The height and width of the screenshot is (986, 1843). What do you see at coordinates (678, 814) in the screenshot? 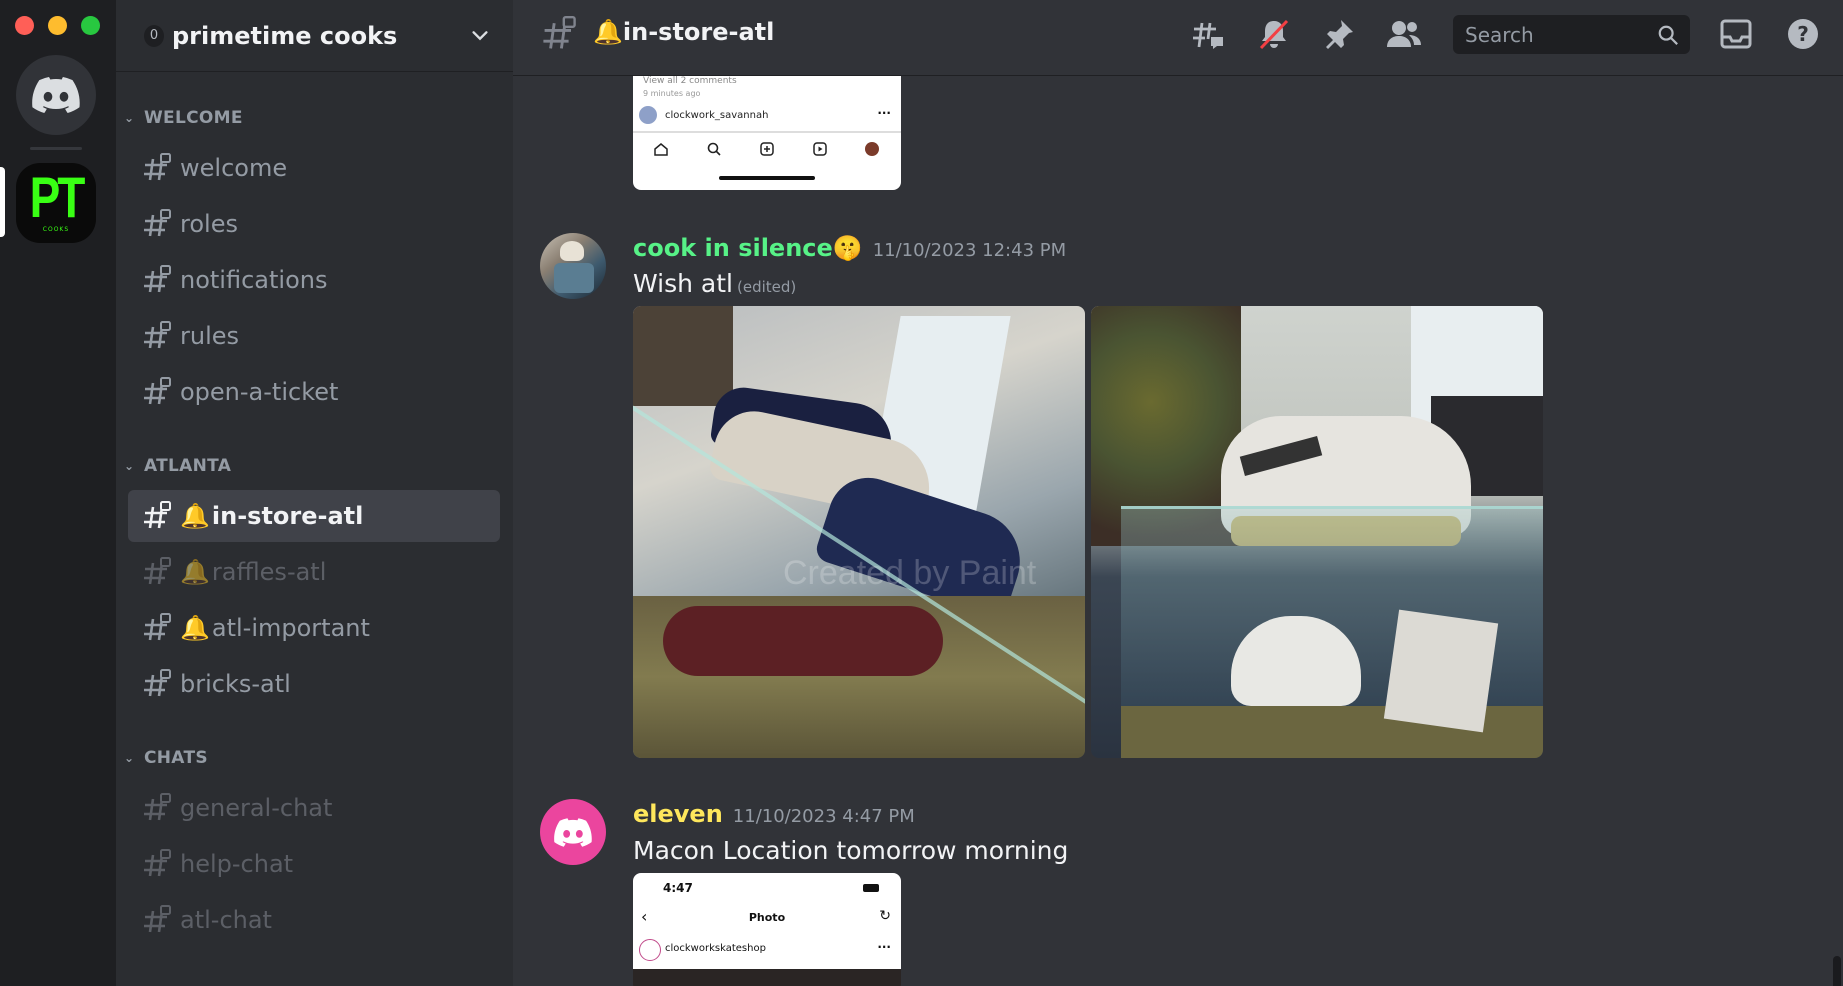
I see `author-name: eleven` at bounding box center [678, 814].